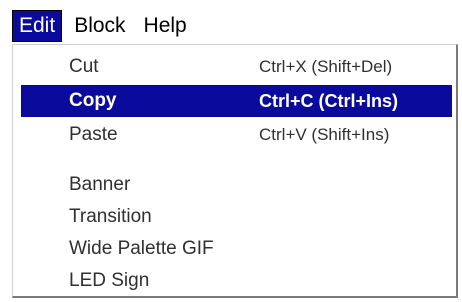  Describe the element at coordinates (110, 216) in the screenshot. I see `menu-item-label: Transition` at that location.